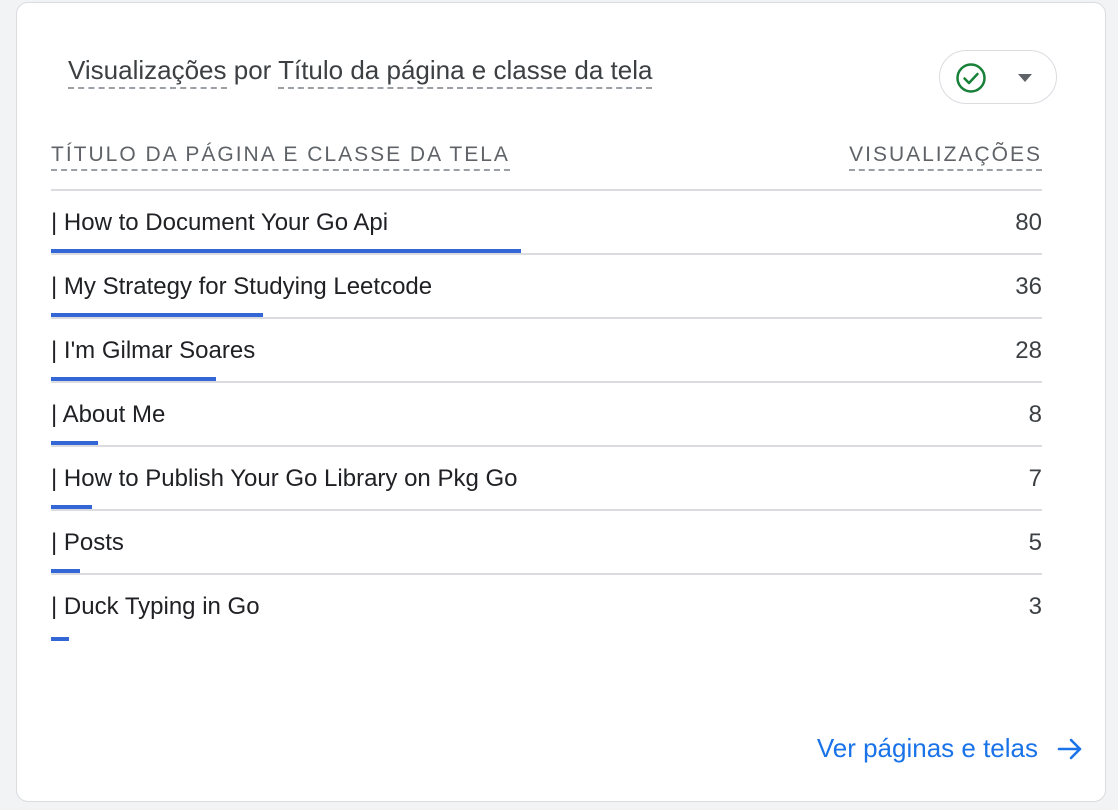  I want to click on view-pages-link: Ver páginas e telas, so click(950, 748).